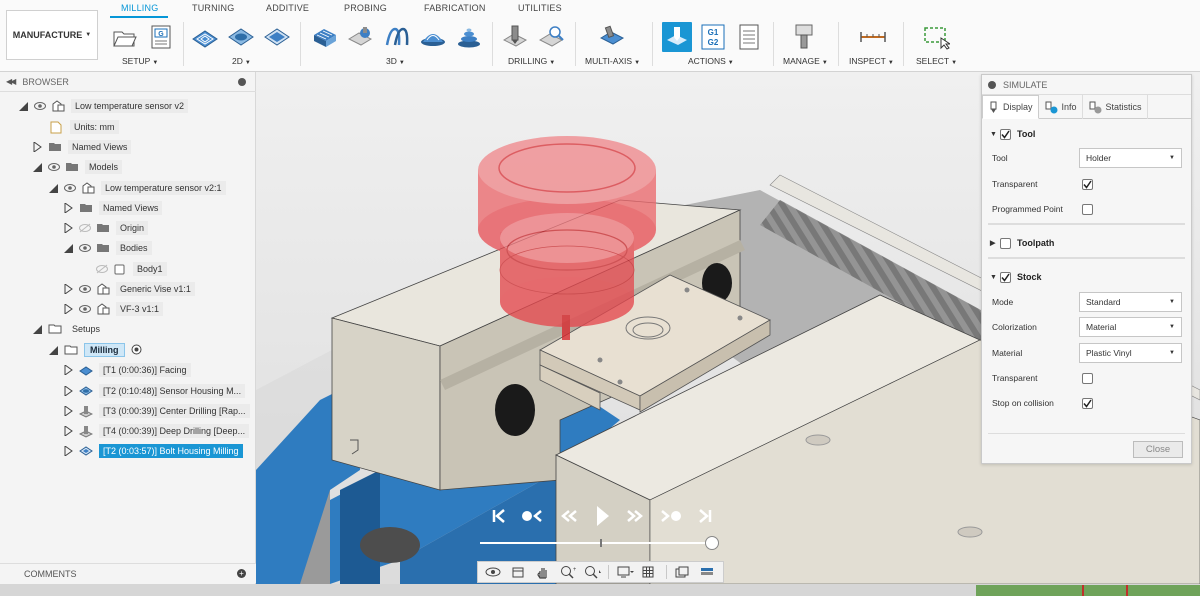  Describe the element at coordinates (127, 370) in the screenshot. I see `tree-row-operation: [T1 (0:00:36)] Facing` at that location.